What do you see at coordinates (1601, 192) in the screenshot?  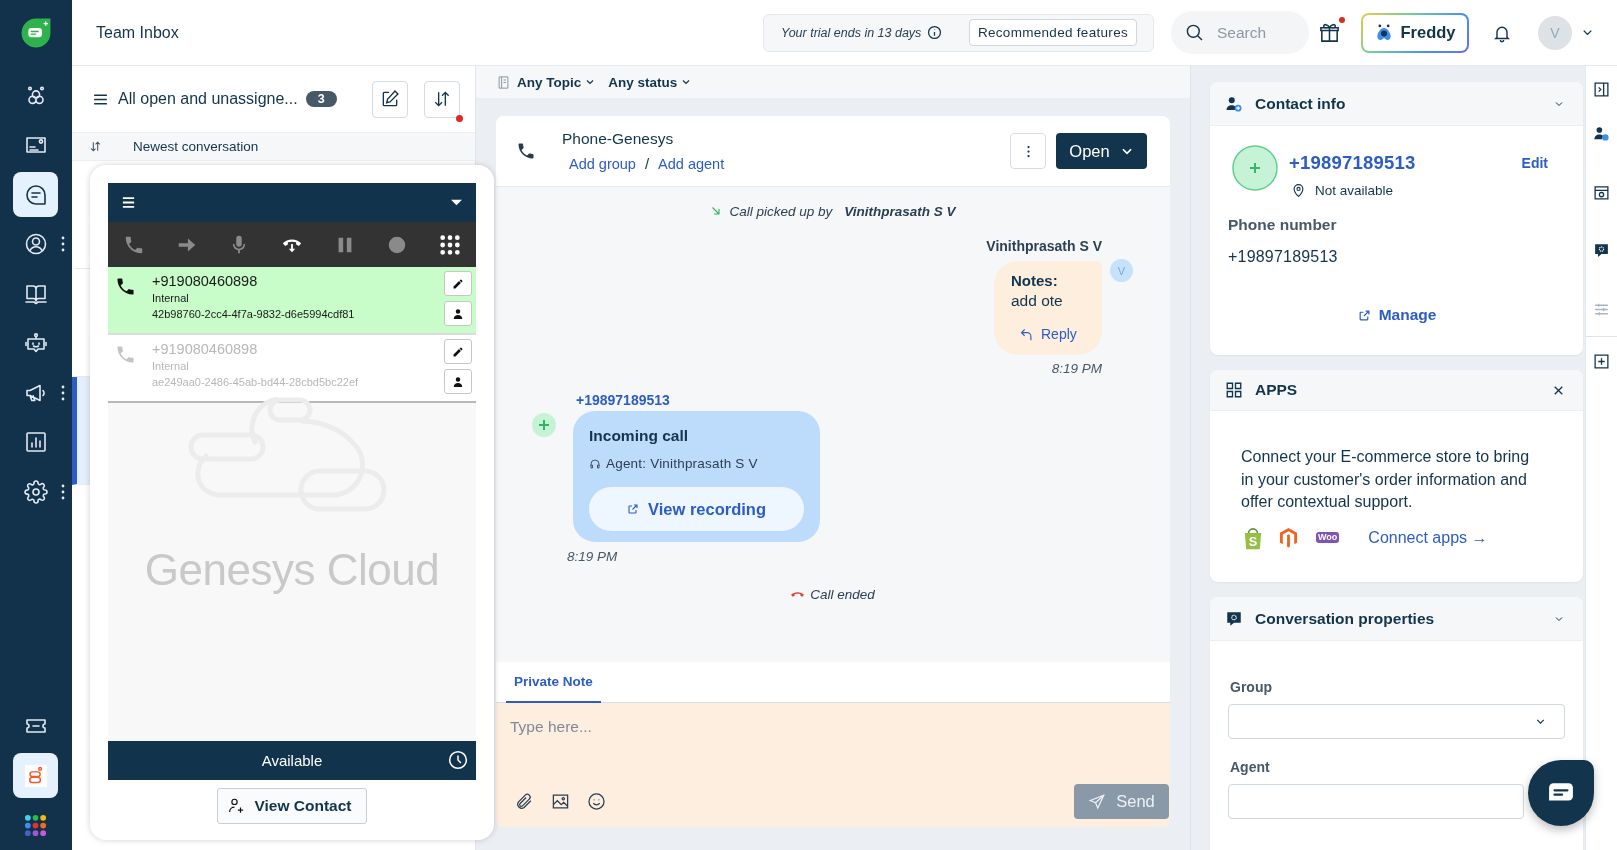 I see `calendar-icon` at bounding box center [1601, 192].